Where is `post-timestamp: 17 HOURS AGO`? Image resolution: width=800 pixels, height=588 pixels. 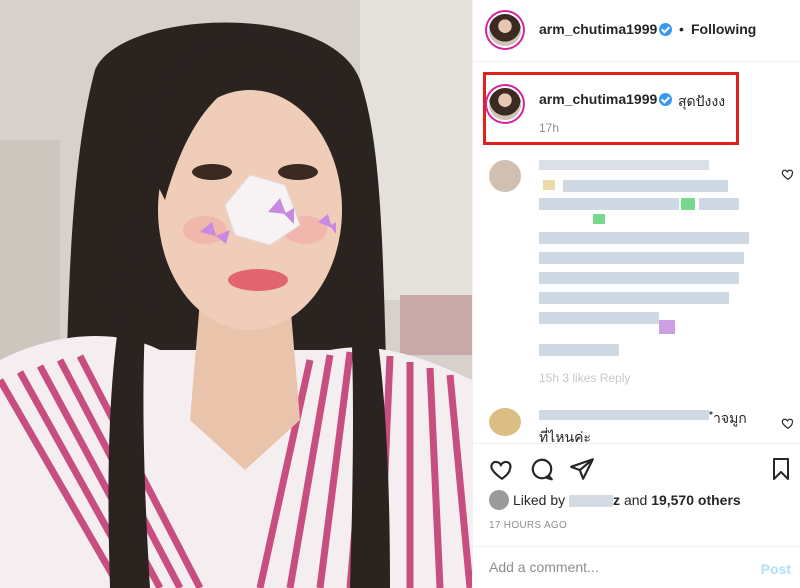 post-timestamp: 17 HOURS AGO is located at coordinates (528, 525).